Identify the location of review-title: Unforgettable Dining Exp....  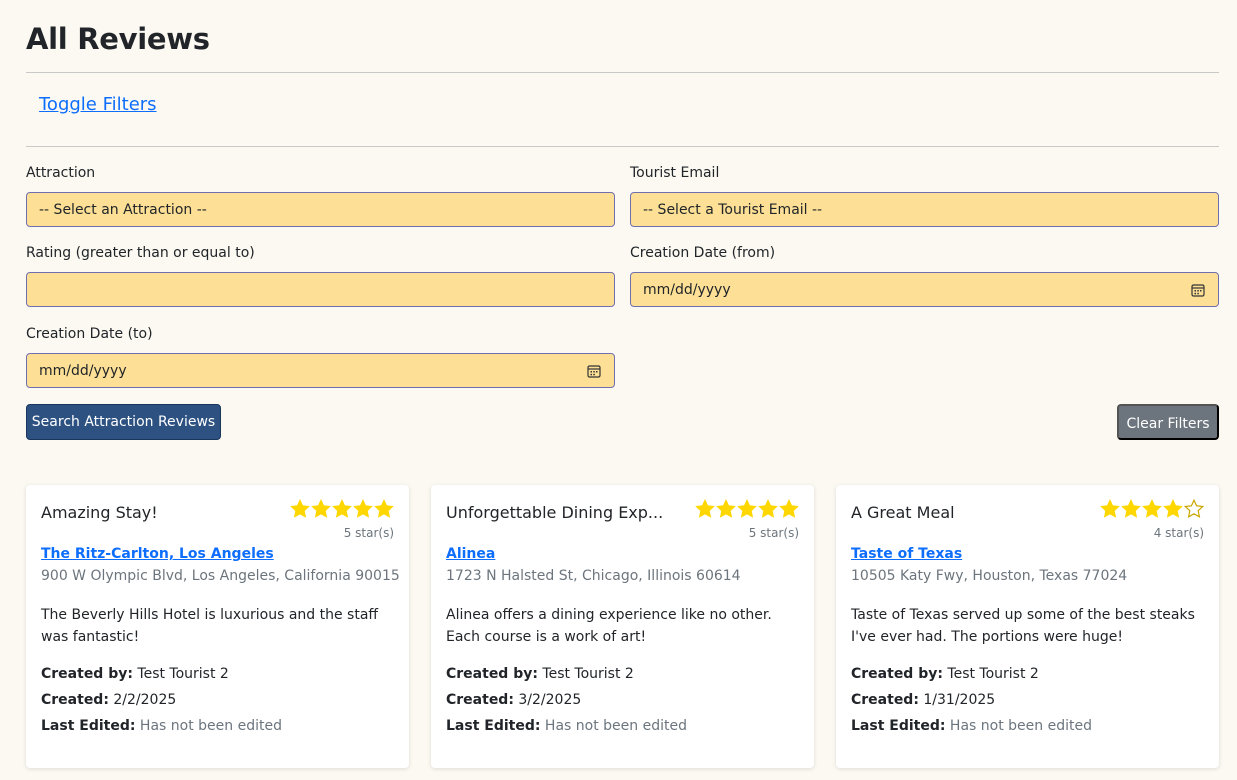
(555, 512).